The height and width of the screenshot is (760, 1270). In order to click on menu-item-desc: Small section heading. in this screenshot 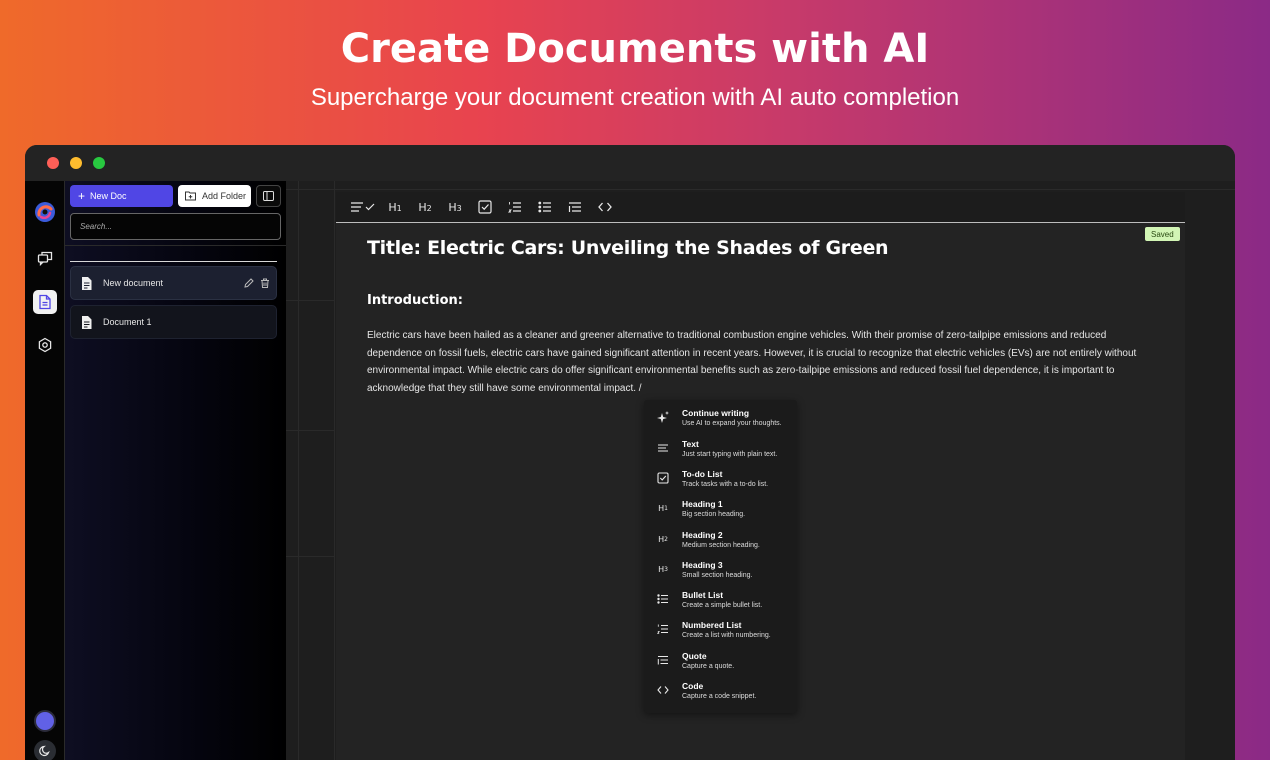, I will do `click(717, 575)`.